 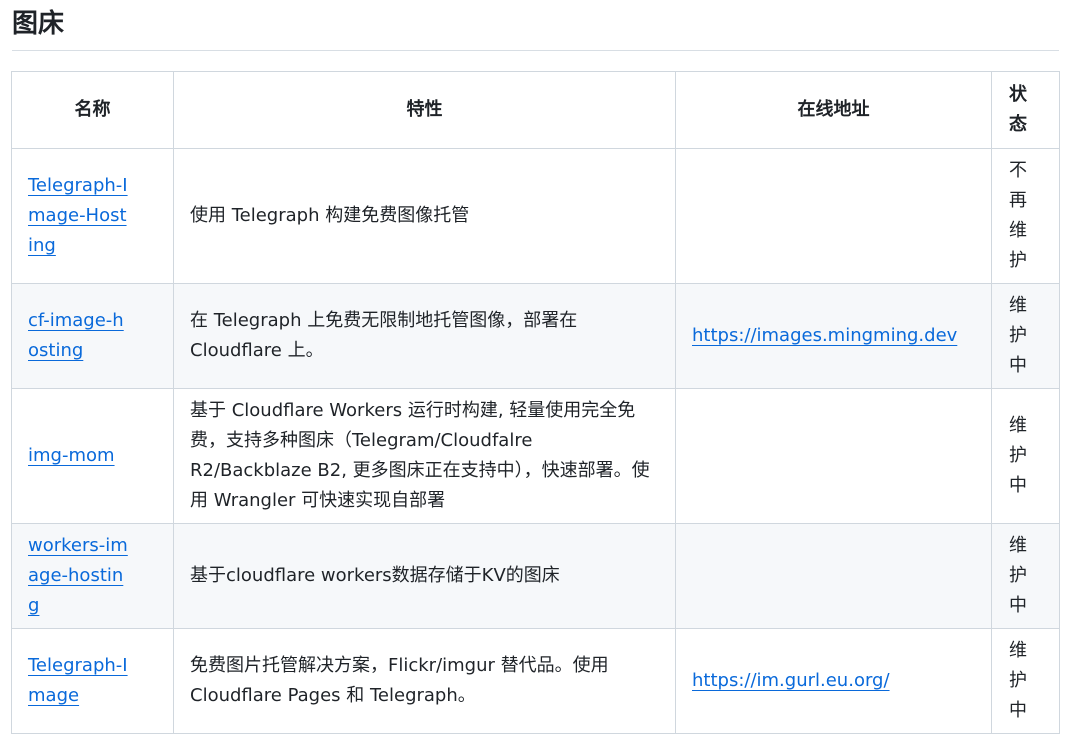 I want to click on title-divider, so click(x=535, y=50).